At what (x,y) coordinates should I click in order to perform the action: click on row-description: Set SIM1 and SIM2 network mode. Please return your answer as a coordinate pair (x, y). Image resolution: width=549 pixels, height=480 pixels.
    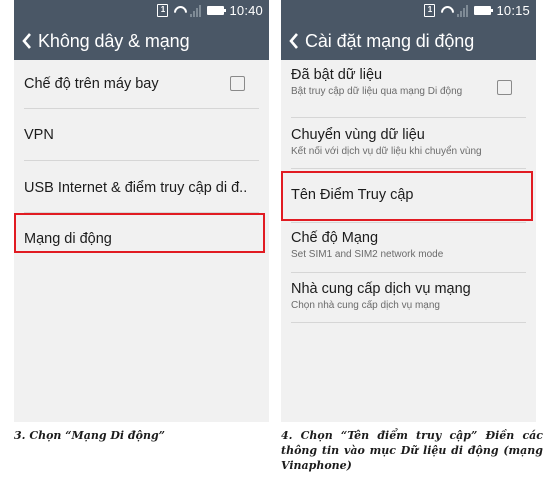
    Looking at the image, I should click on (367, 254).